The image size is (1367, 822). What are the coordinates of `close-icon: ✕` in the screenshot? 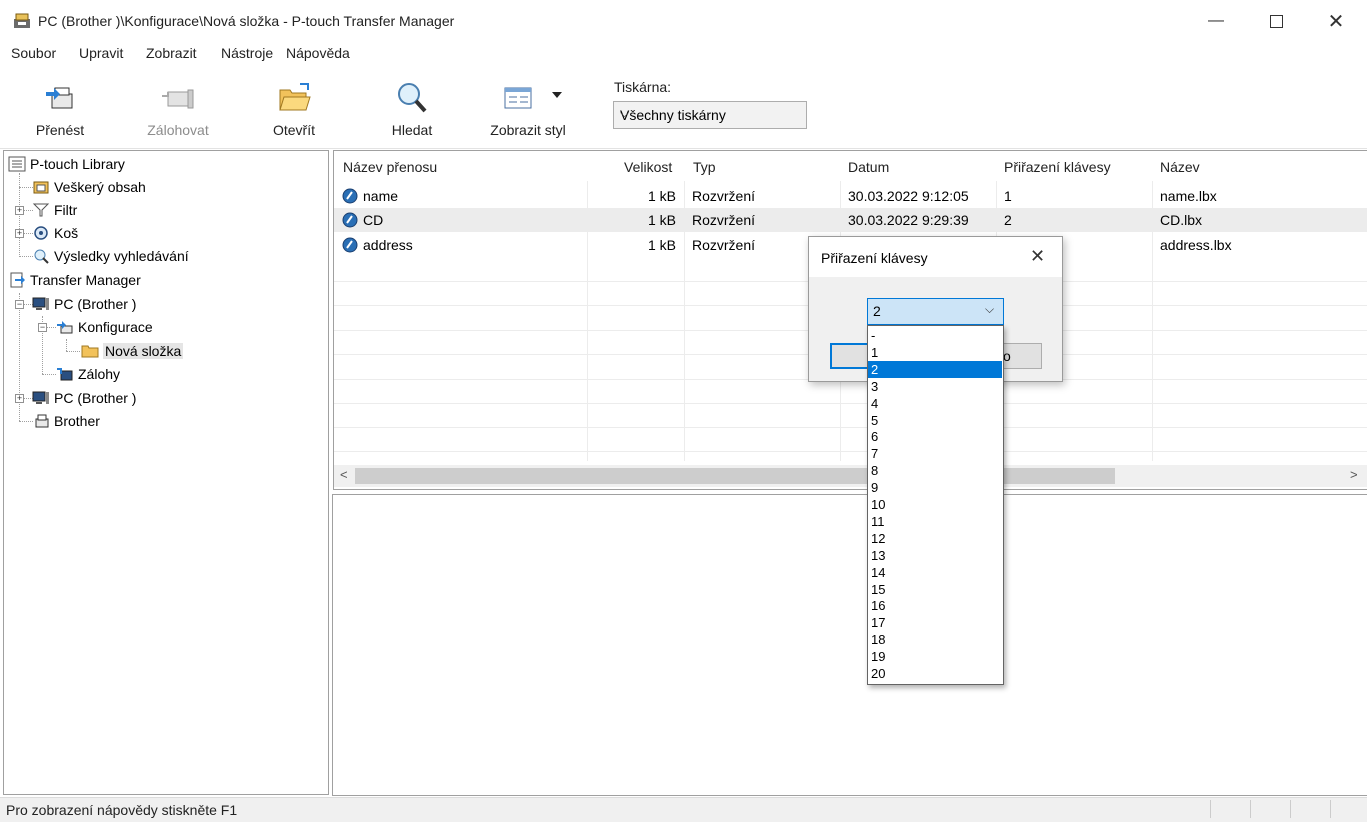 It's located at (1336, 21).